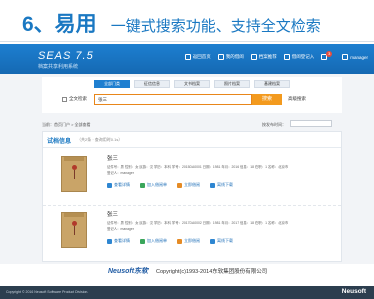  What do you see at coordinates (297, 99) in the screenshot?
I see `advanced-search-link: 高级搜索` at bounding box center [297, 99].